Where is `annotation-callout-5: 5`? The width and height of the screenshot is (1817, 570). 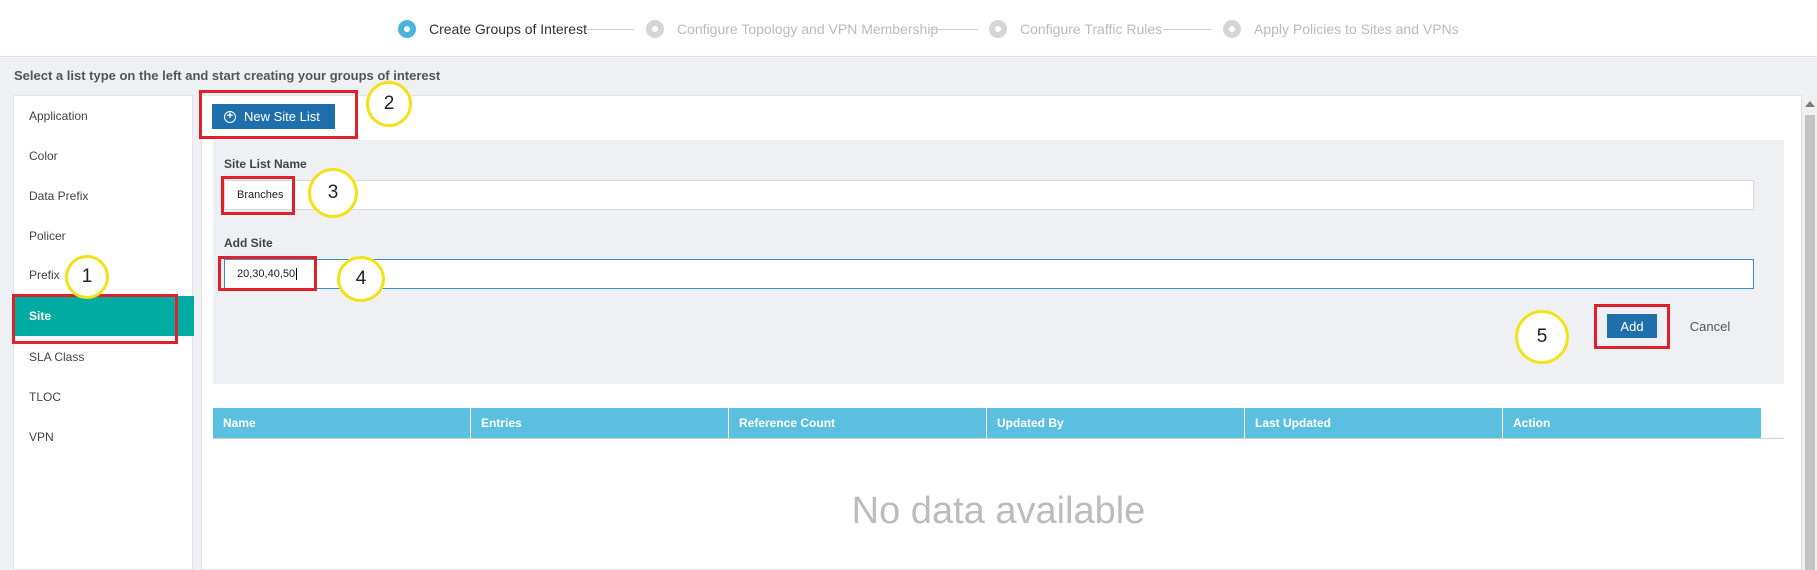 annotation-callout-5: 5 is located at coordinates (1542, 337).